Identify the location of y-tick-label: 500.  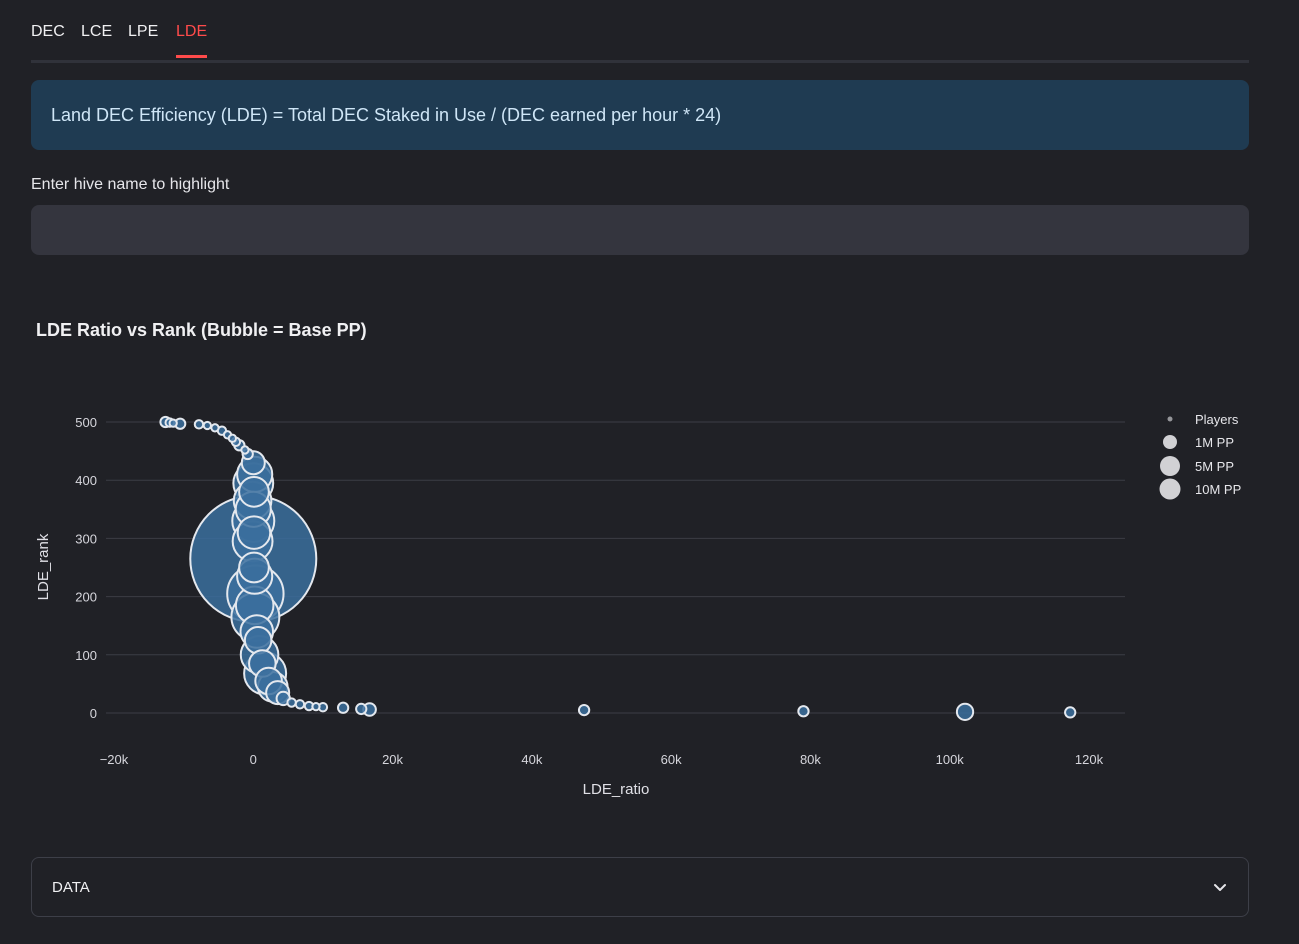
(86, 422).